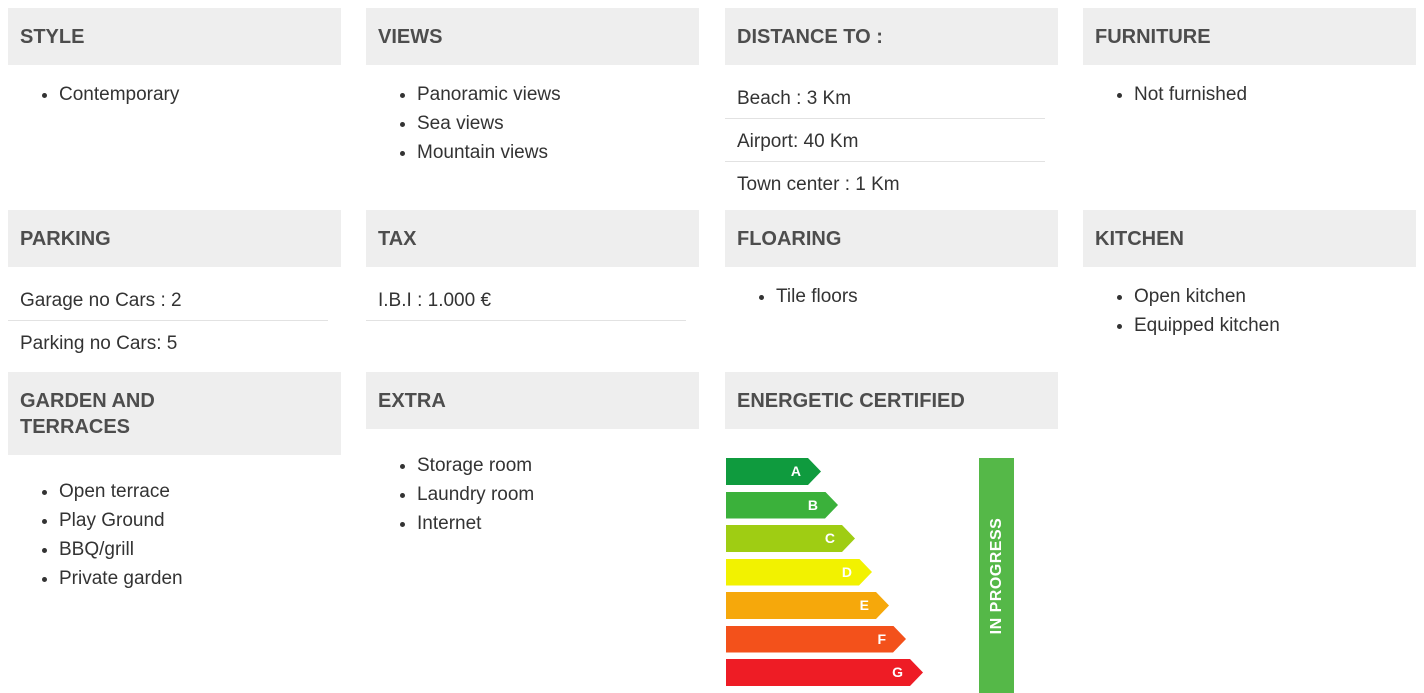 The width and height of the screenshot is (1424, 693). I want to click on energy-class-label: D, so click(846, 571).